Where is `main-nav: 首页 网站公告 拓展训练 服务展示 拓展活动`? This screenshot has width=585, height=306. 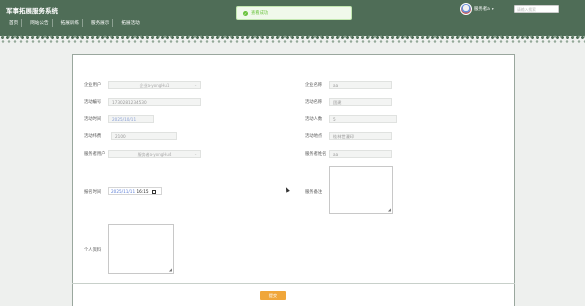
main-nav: 首页 网站公告 拓展训练 服务展示 拓展活动 is located at coordinates (74, 23).